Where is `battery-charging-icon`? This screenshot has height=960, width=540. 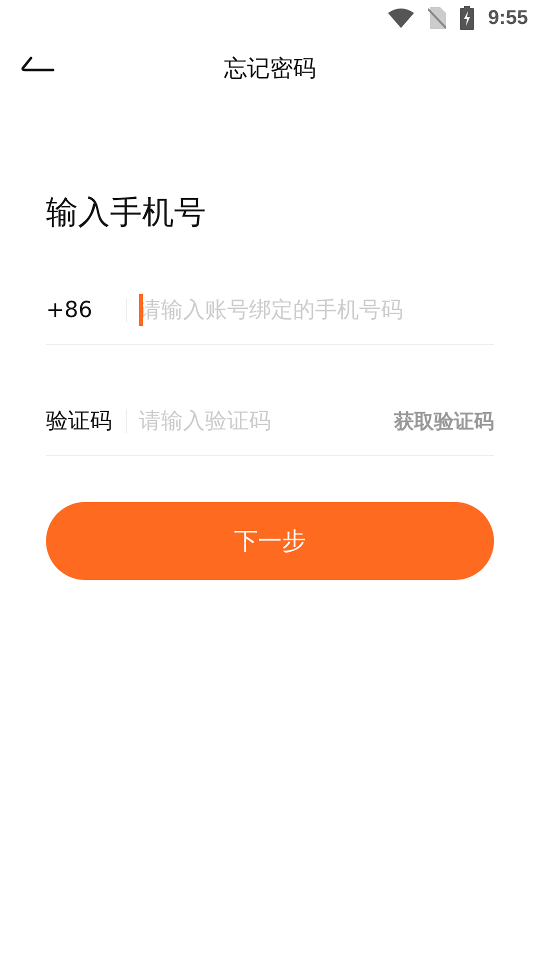
battery-charging-icon is located at coordinates (467, 18).